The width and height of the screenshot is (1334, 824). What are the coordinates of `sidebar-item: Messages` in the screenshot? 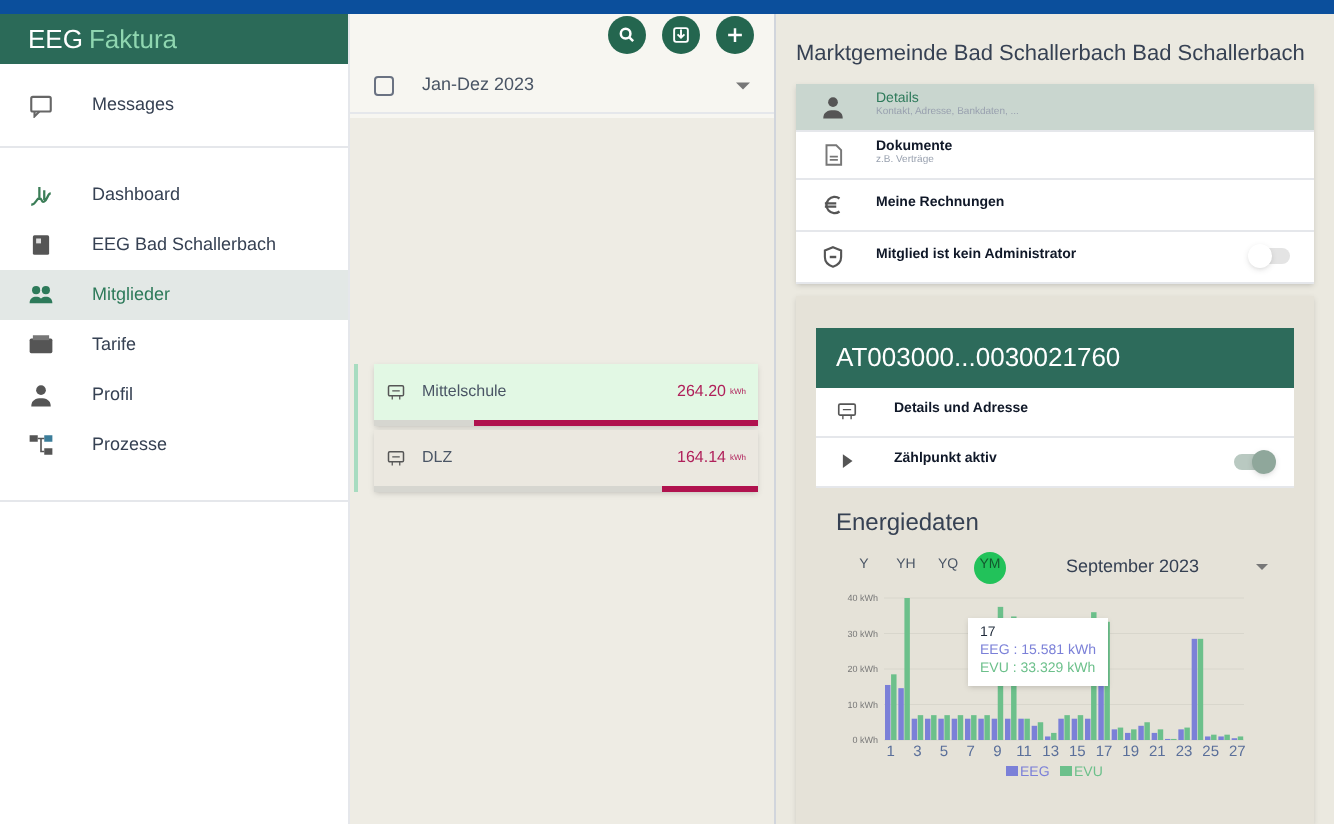 It's located at (174, 105).